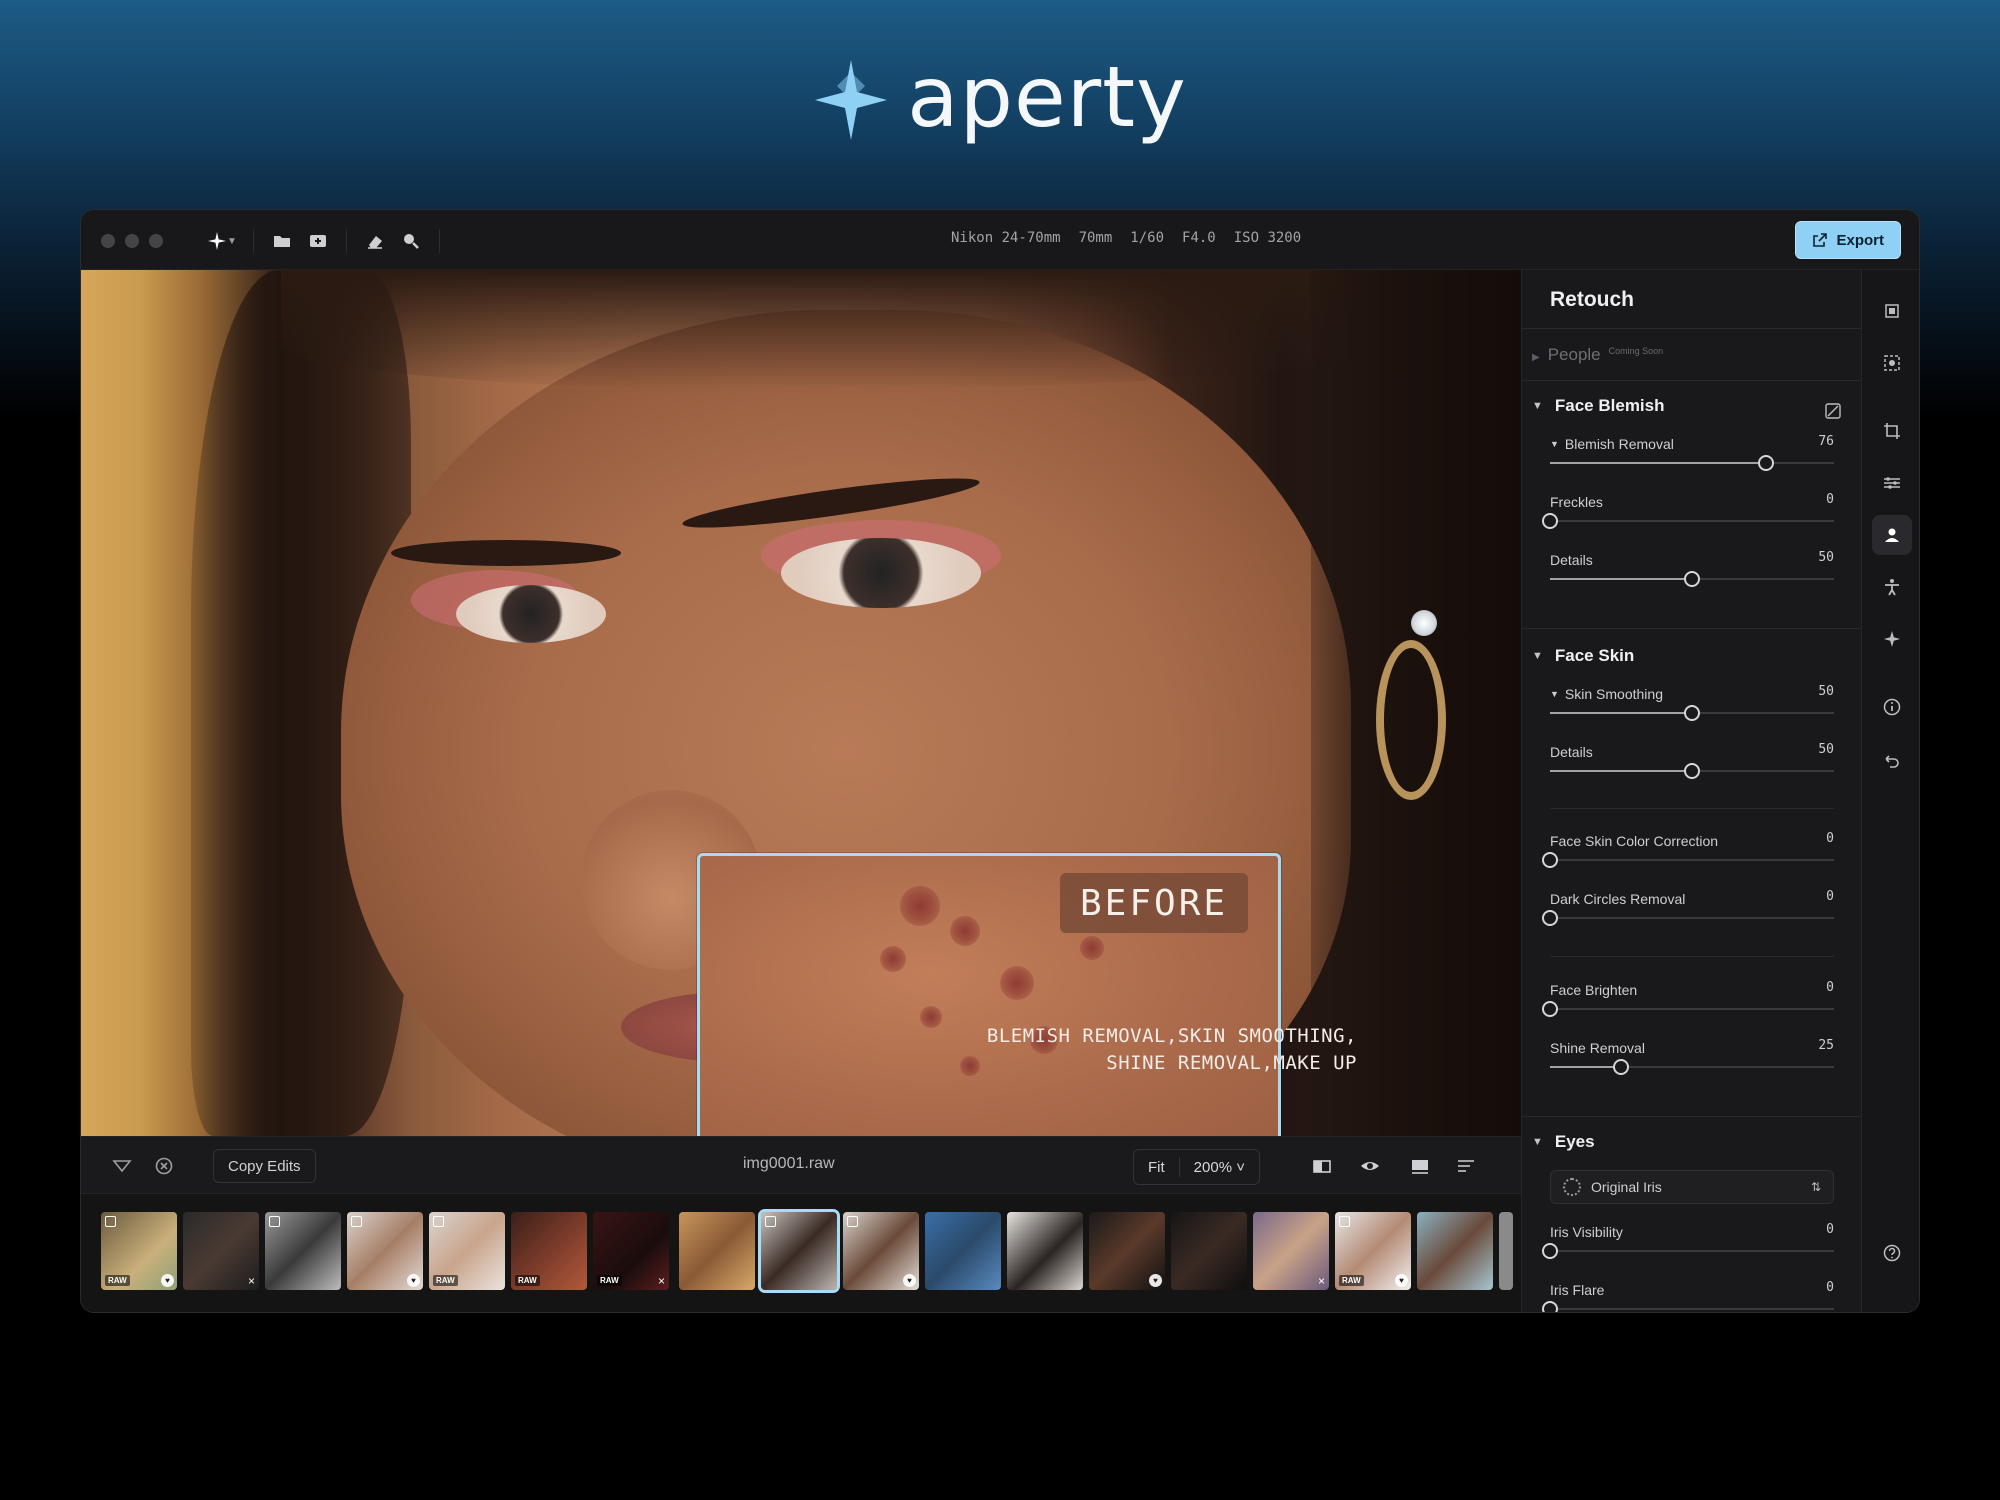 Image resolution: width=2000 pixels, height=1500 pixels. What do you see at coordinates (1199, 238) in the screenshot?
I see `exif-aperture: F4.0` at bounding box center [1199, 238].